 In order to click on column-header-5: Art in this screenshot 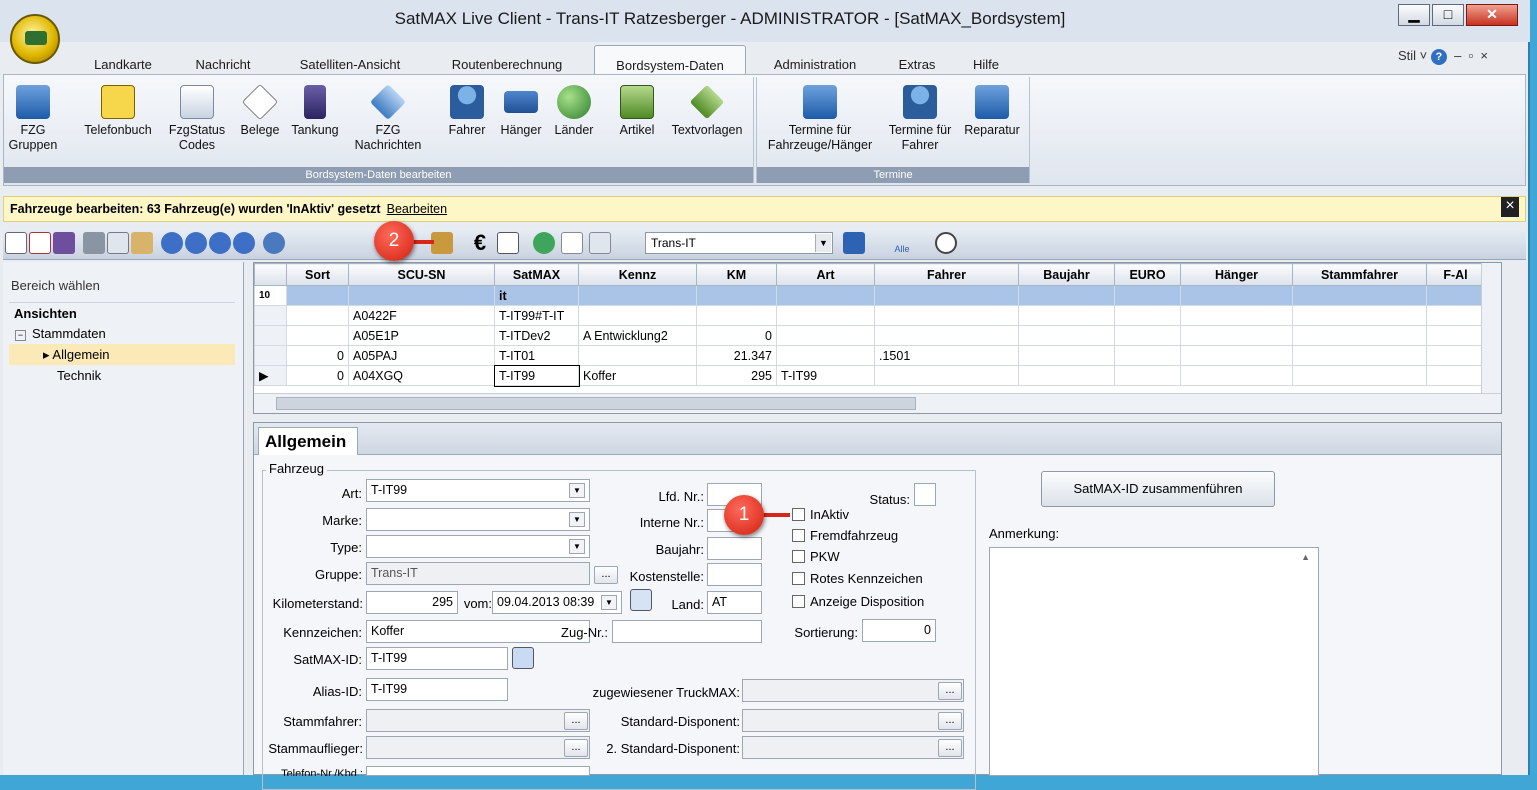, I will do `click(825, 274)`.